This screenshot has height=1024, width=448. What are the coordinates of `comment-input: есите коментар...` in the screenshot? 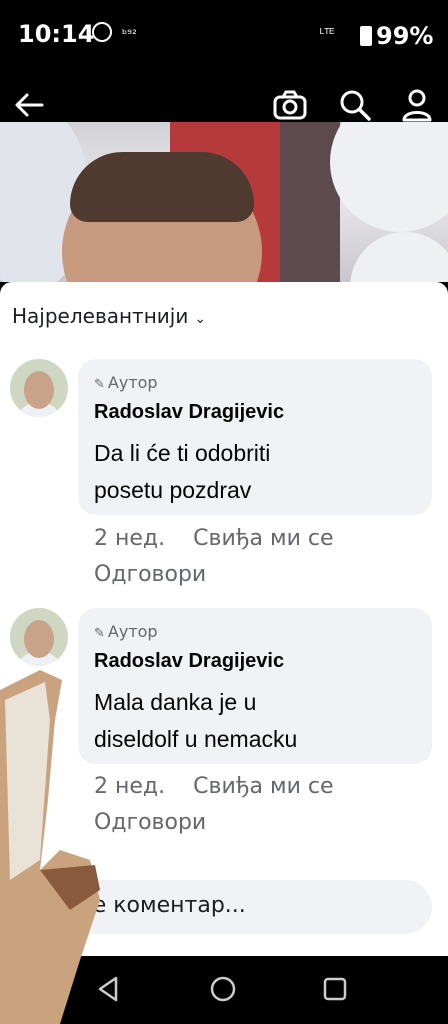 It's located at (225, 907).